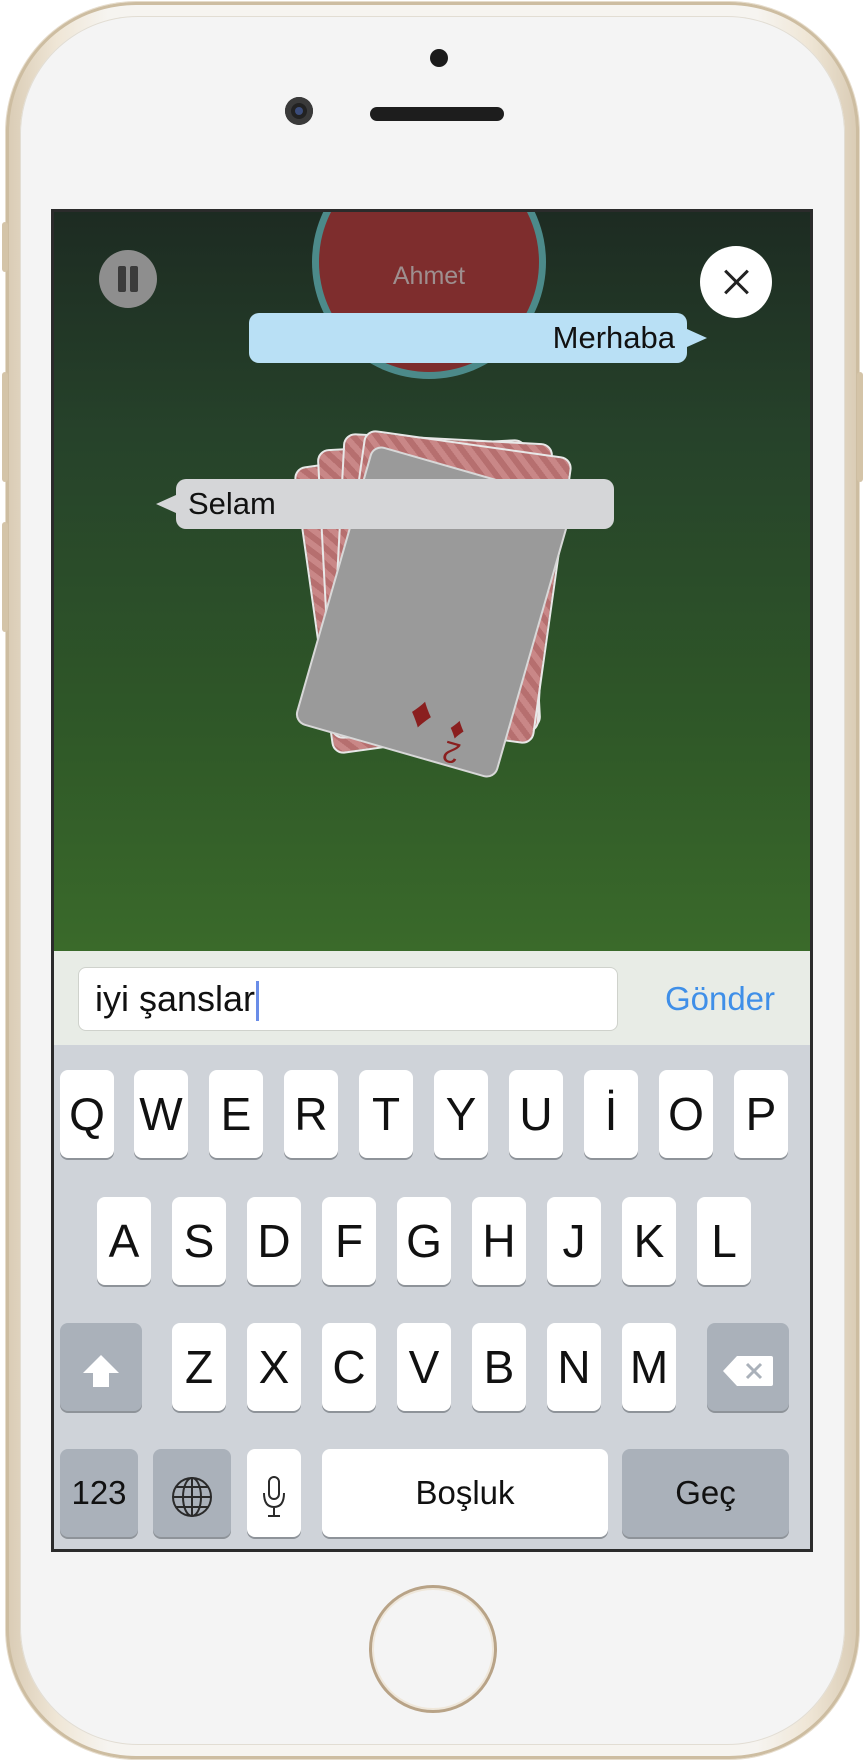  I want to click on backspace-key, so click(748, 1367).